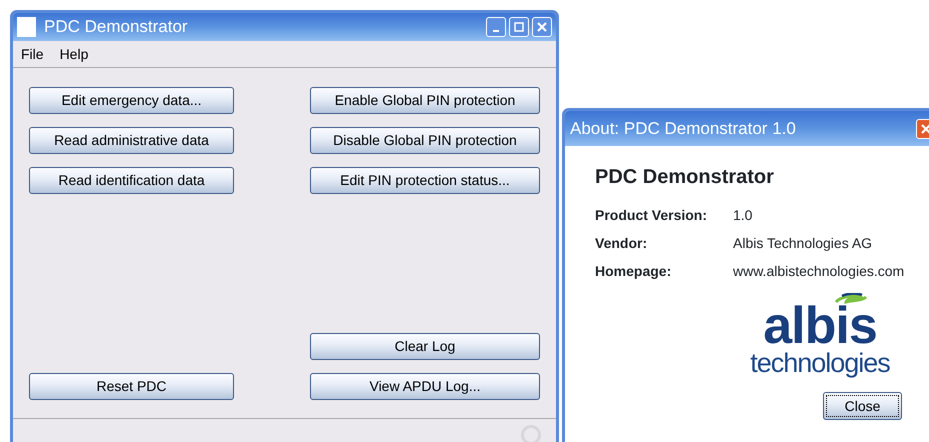  What do you see at coordinates (425, 140) in the screenshot?
I see `action-button: Disable Global PIN protection` at bounding box center [425, 140].